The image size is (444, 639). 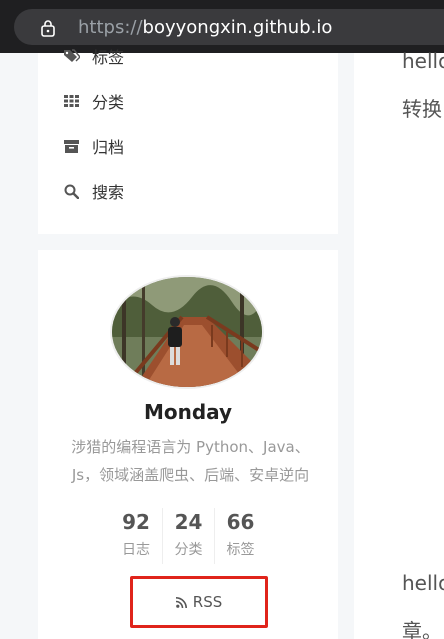 What do you see at coordinates (108, 57) in the screenshot?
I see `menu-item-label: 标签` at bounding box center [108, 57].